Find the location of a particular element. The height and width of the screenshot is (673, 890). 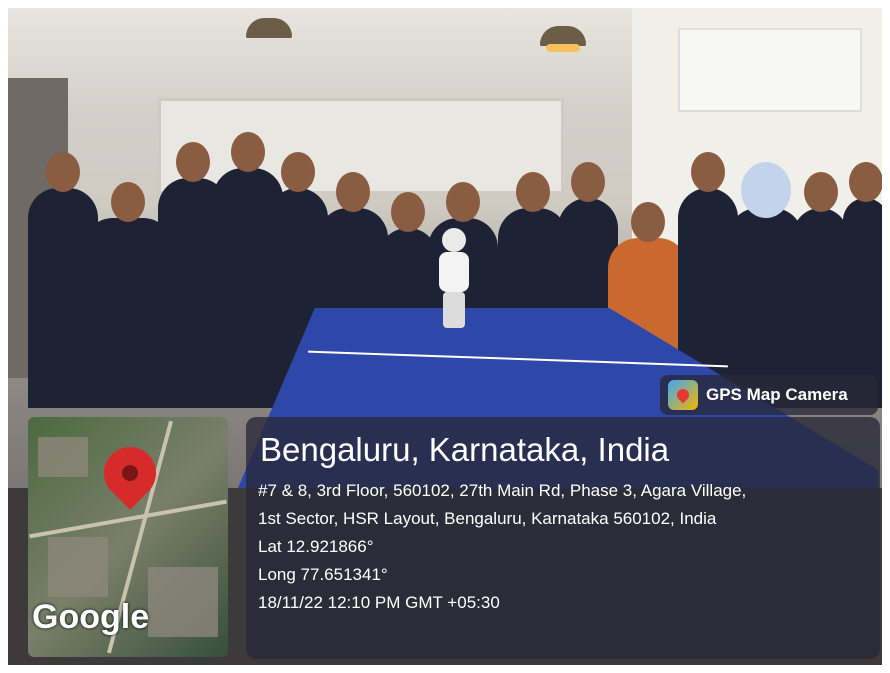

location-title: Bengaluru, Karnataka, India is located at coordinates (465, 449).